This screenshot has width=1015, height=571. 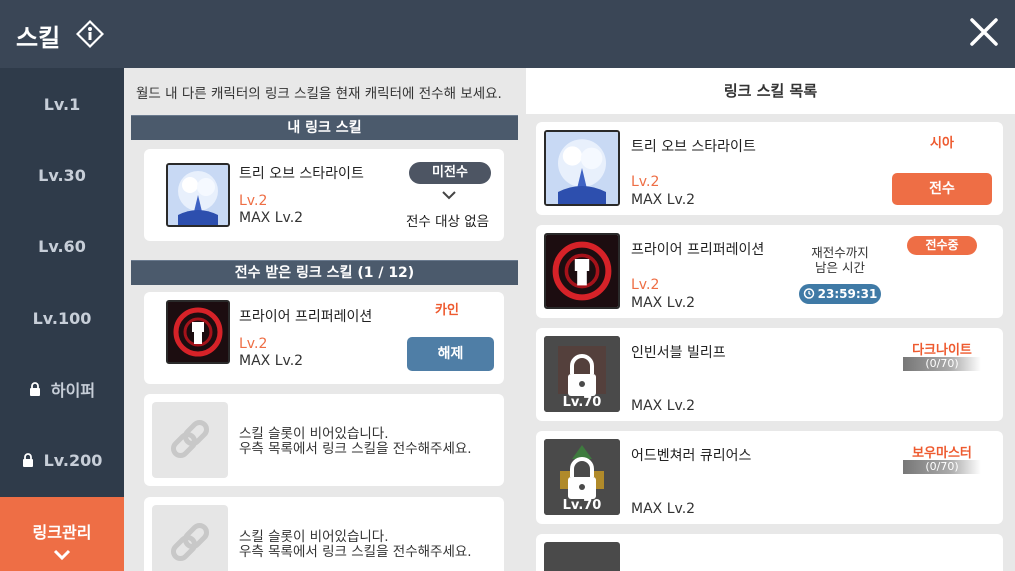 I want to click on sidebar-item-label: Lv.100, so click(x=62, y=318).